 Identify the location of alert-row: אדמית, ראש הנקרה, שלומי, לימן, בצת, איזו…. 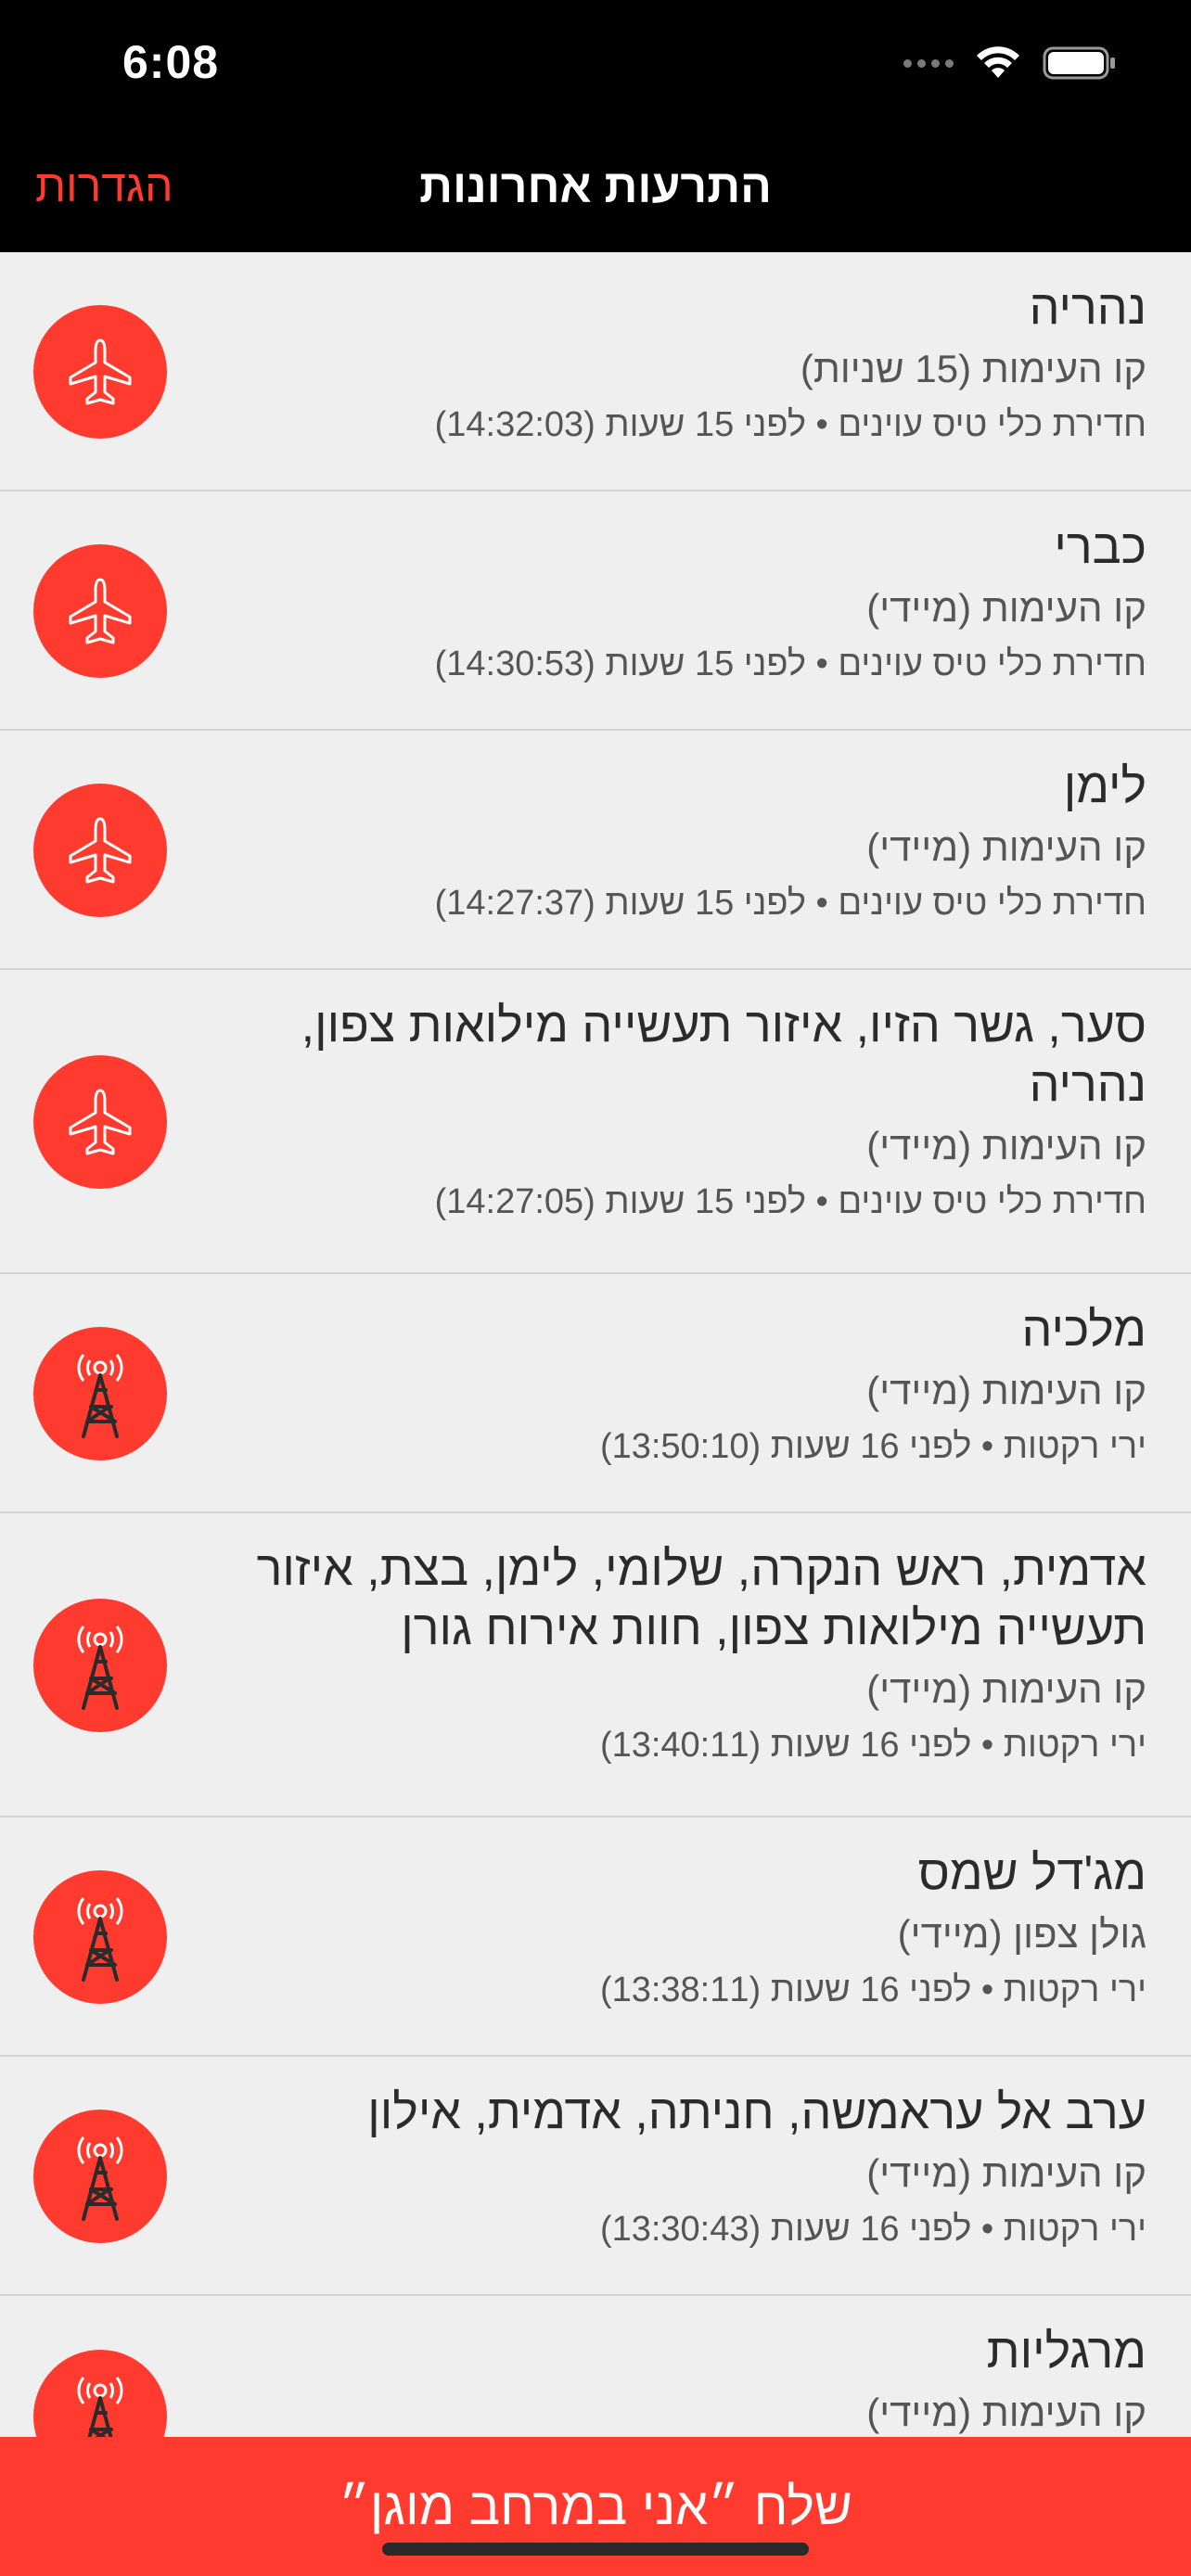
(595, 1665).